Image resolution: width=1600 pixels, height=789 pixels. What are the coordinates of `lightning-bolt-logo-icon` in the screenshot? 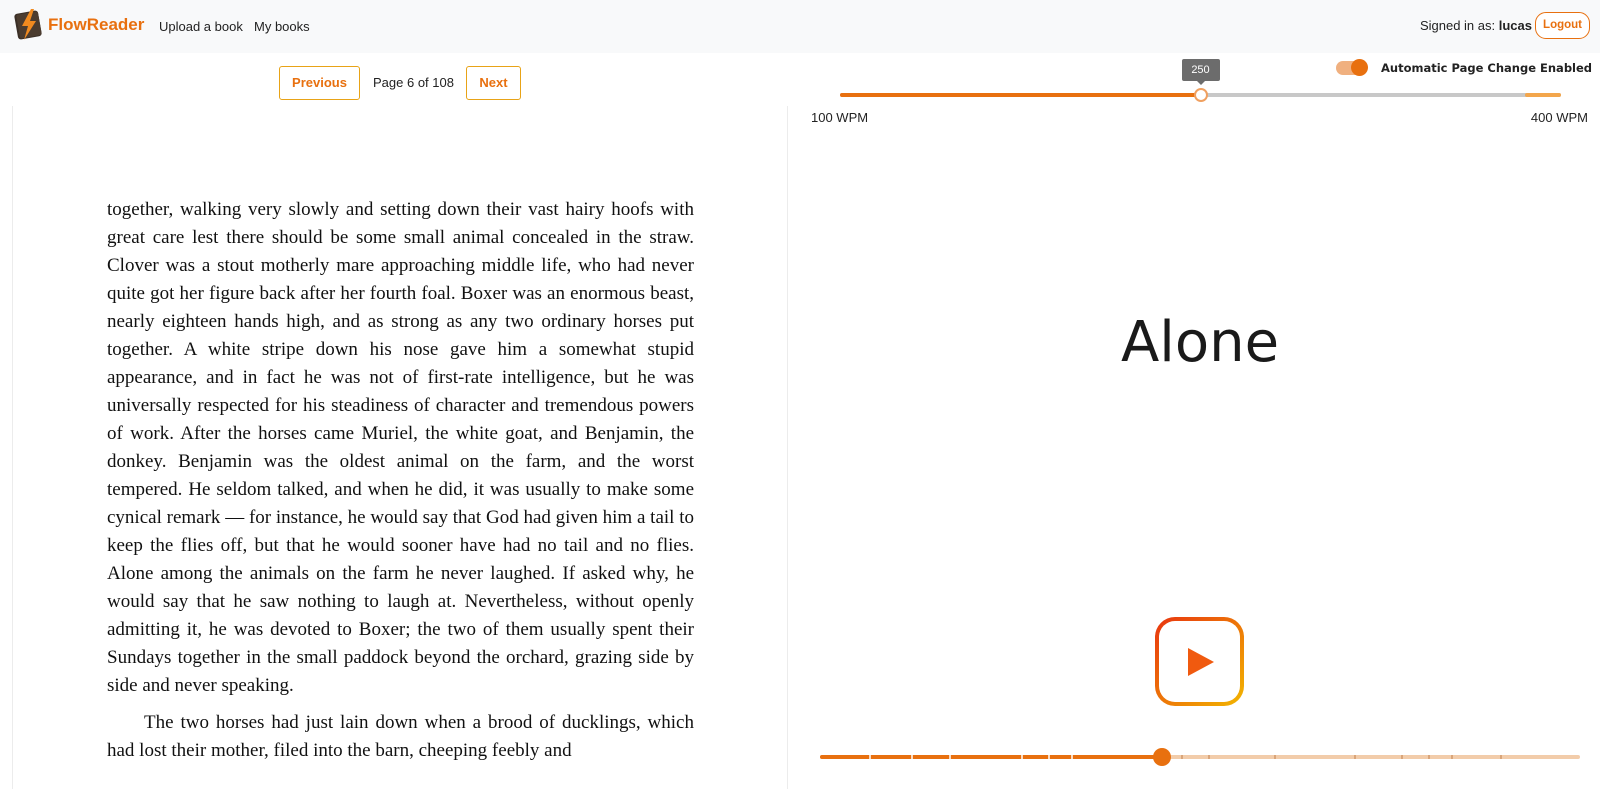 It's located at (28, 24).